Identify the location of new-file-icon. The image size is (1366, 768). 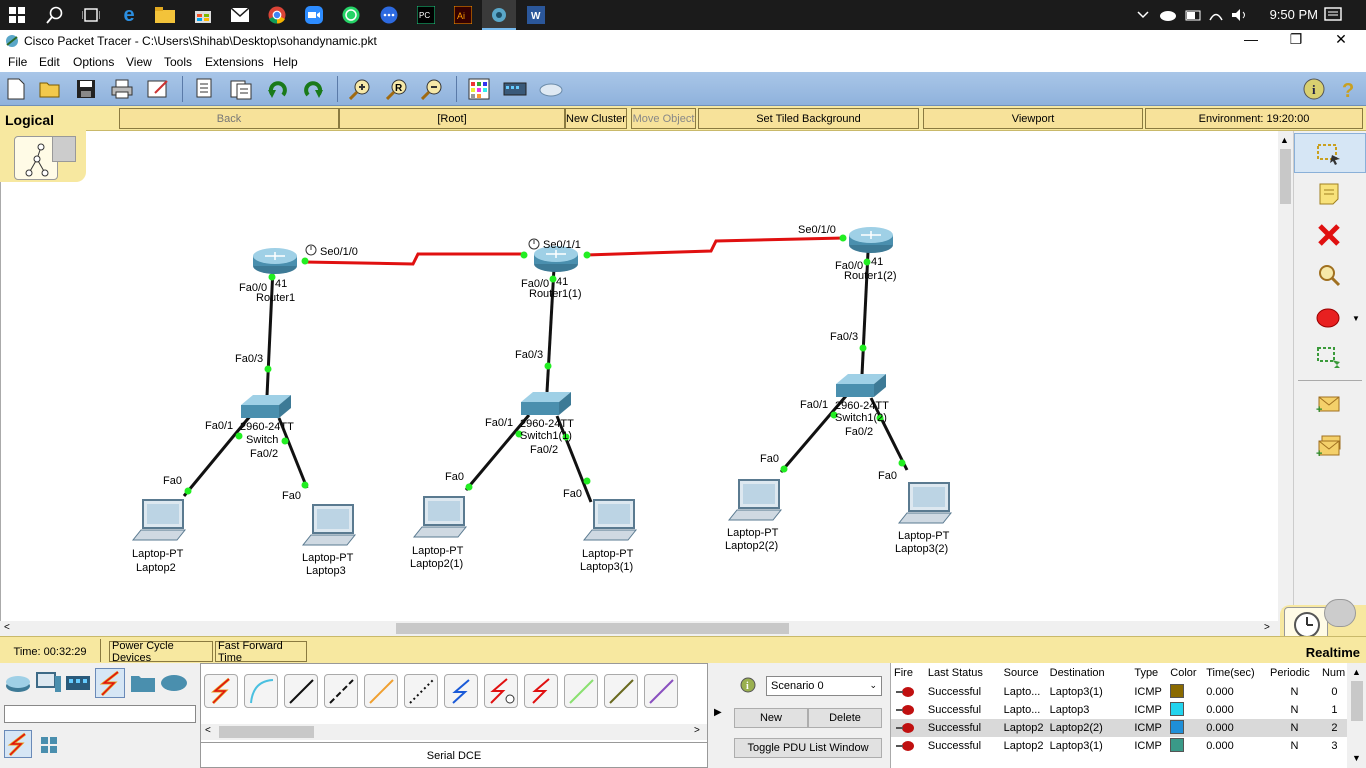
(16, 89).